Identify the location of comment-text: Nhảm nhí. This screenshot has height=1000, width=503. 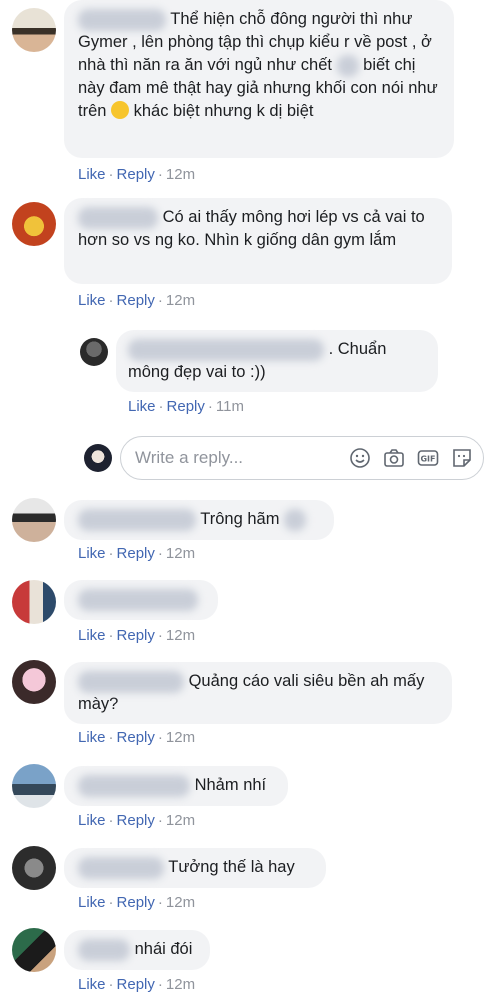
(230, 785).